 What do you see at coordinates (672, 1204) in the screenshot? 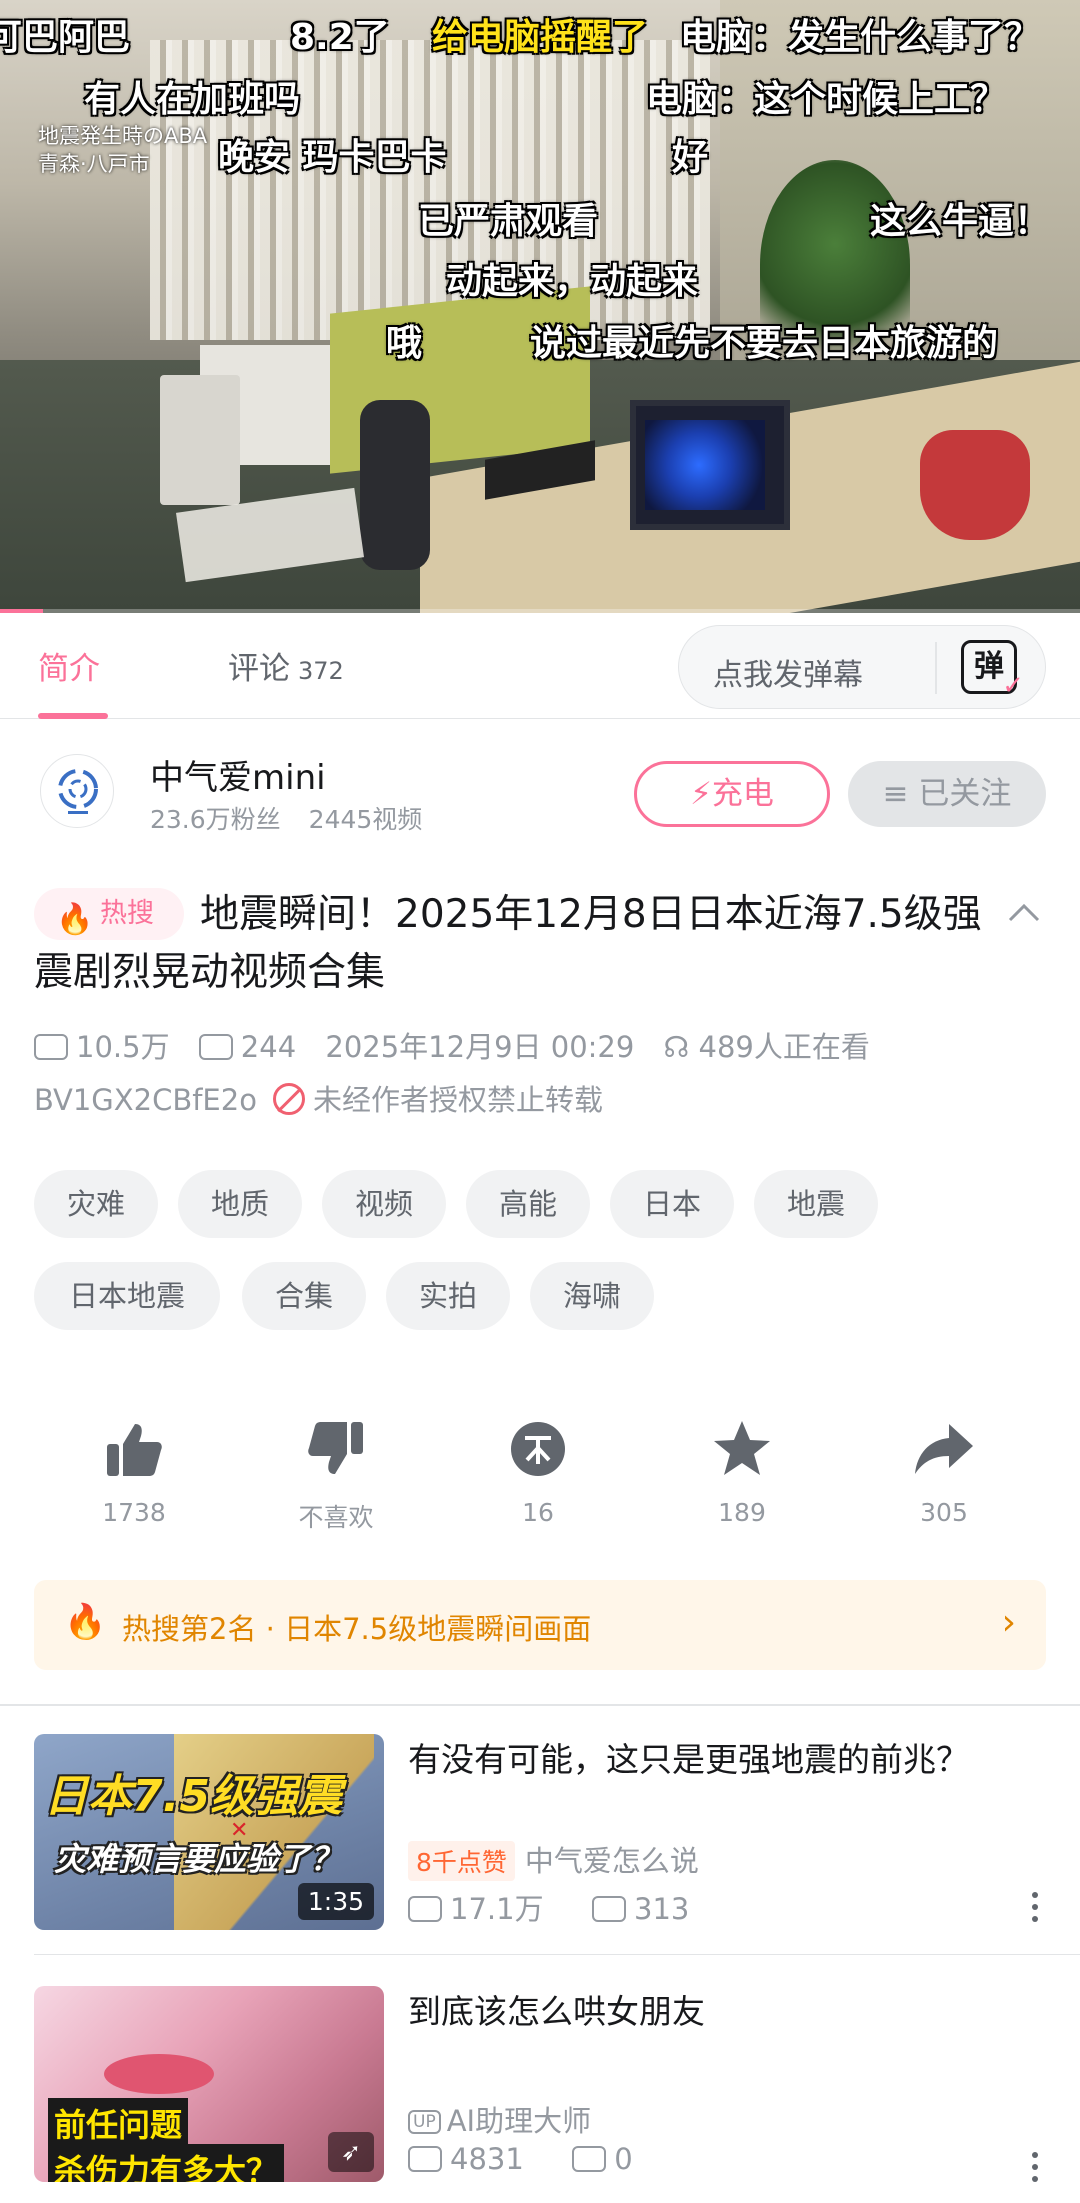
I see `tag-chip: 日本` at bounding box center [672, 1204].